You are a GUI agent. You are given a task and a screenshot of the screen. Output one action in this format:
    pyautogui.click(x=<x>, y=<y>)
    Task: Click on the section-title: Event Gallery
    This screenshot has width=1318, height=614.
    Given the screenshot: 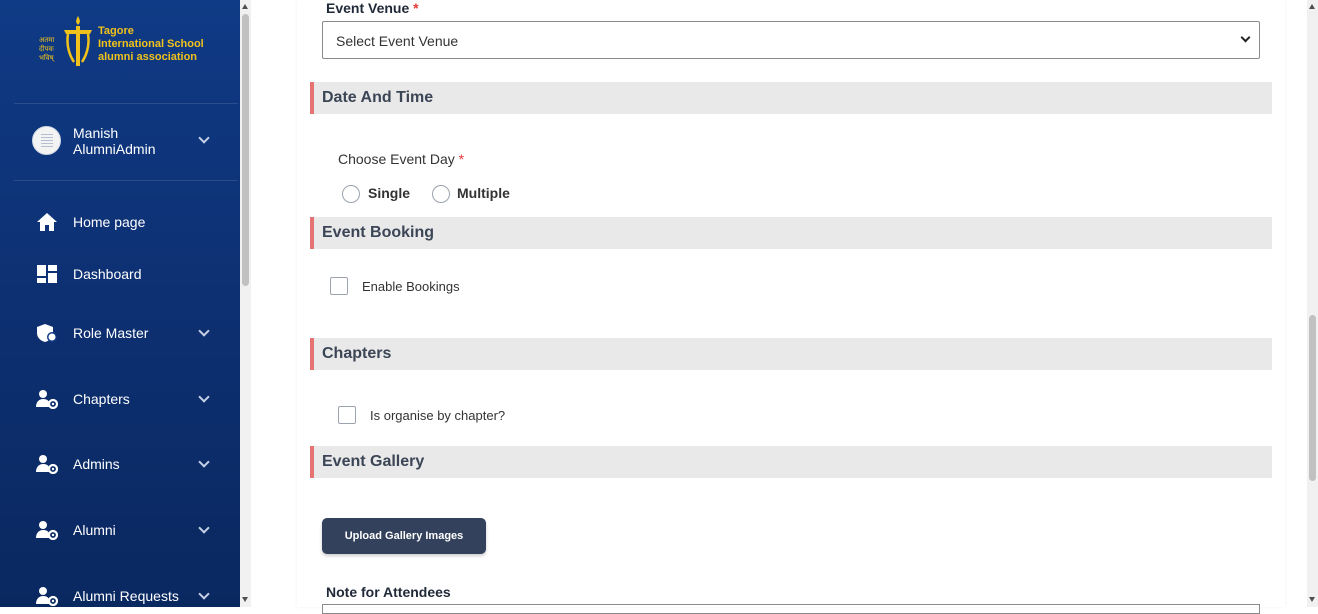 What is the action you would take?
    pyautogui.click(x=373, y=461)
    